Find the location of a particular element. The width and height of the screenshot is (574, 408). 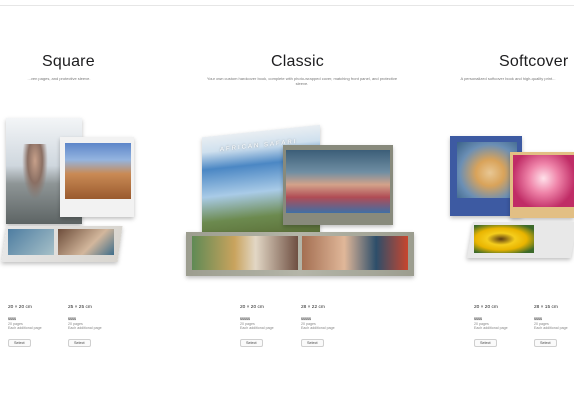

product-title: Square is located at coordinates (68, 61).